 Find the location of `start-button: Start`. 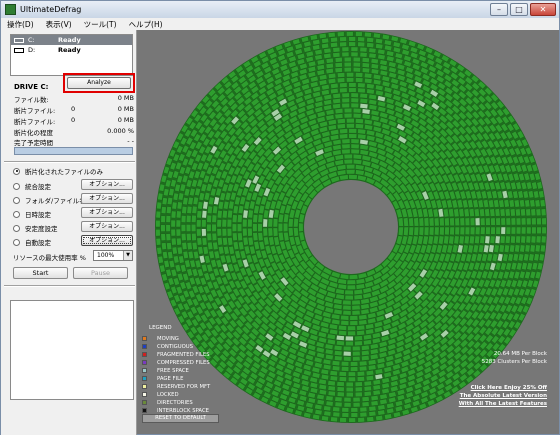

start-button: Start is located at coordinates (40, 273).